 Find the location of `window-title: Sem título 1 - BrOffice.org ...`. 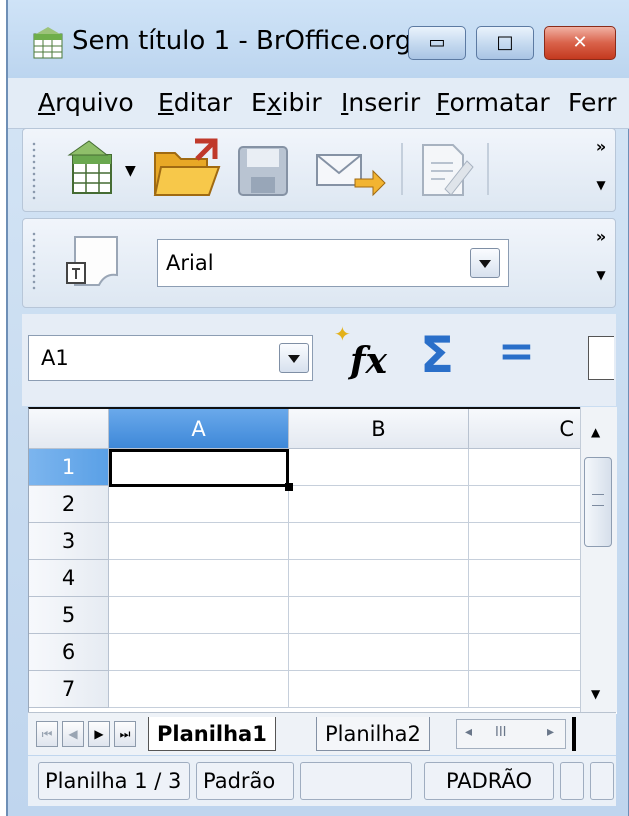

window-title: Sem título 1 - BrOffice.org ... is located at coordinates (258, 41).